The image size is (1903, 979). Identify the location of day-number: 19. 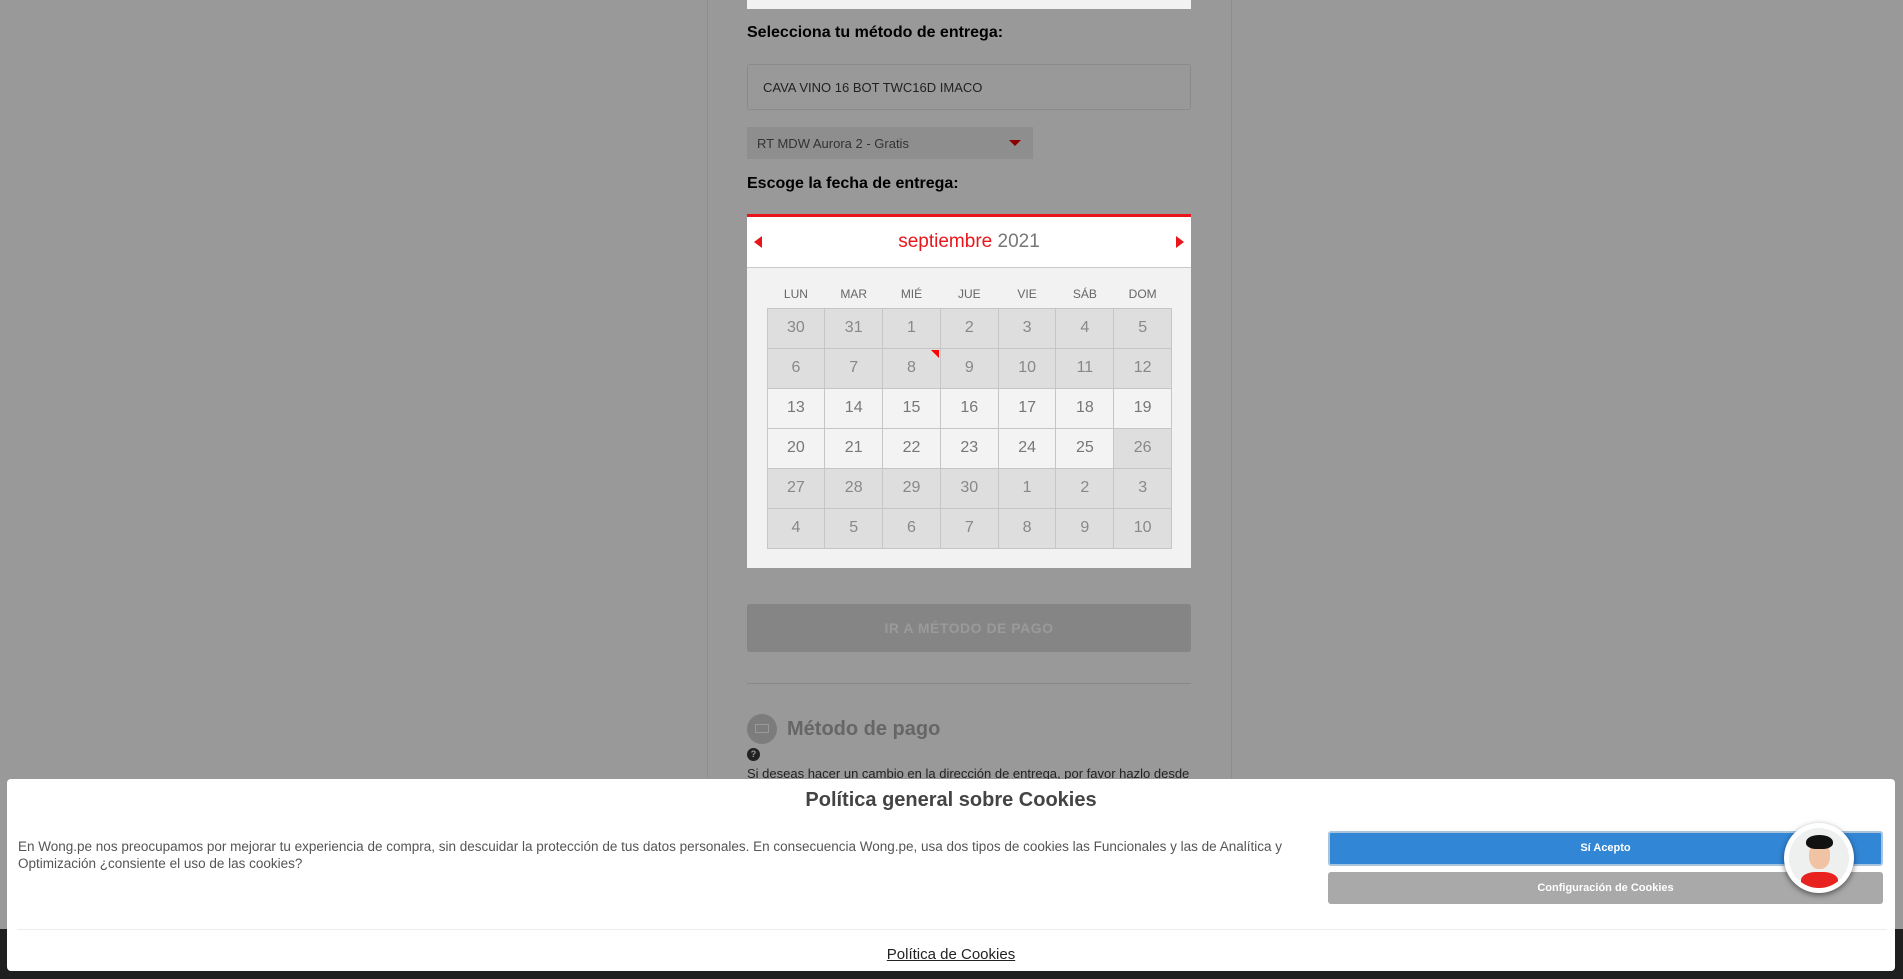
(1142, 407).